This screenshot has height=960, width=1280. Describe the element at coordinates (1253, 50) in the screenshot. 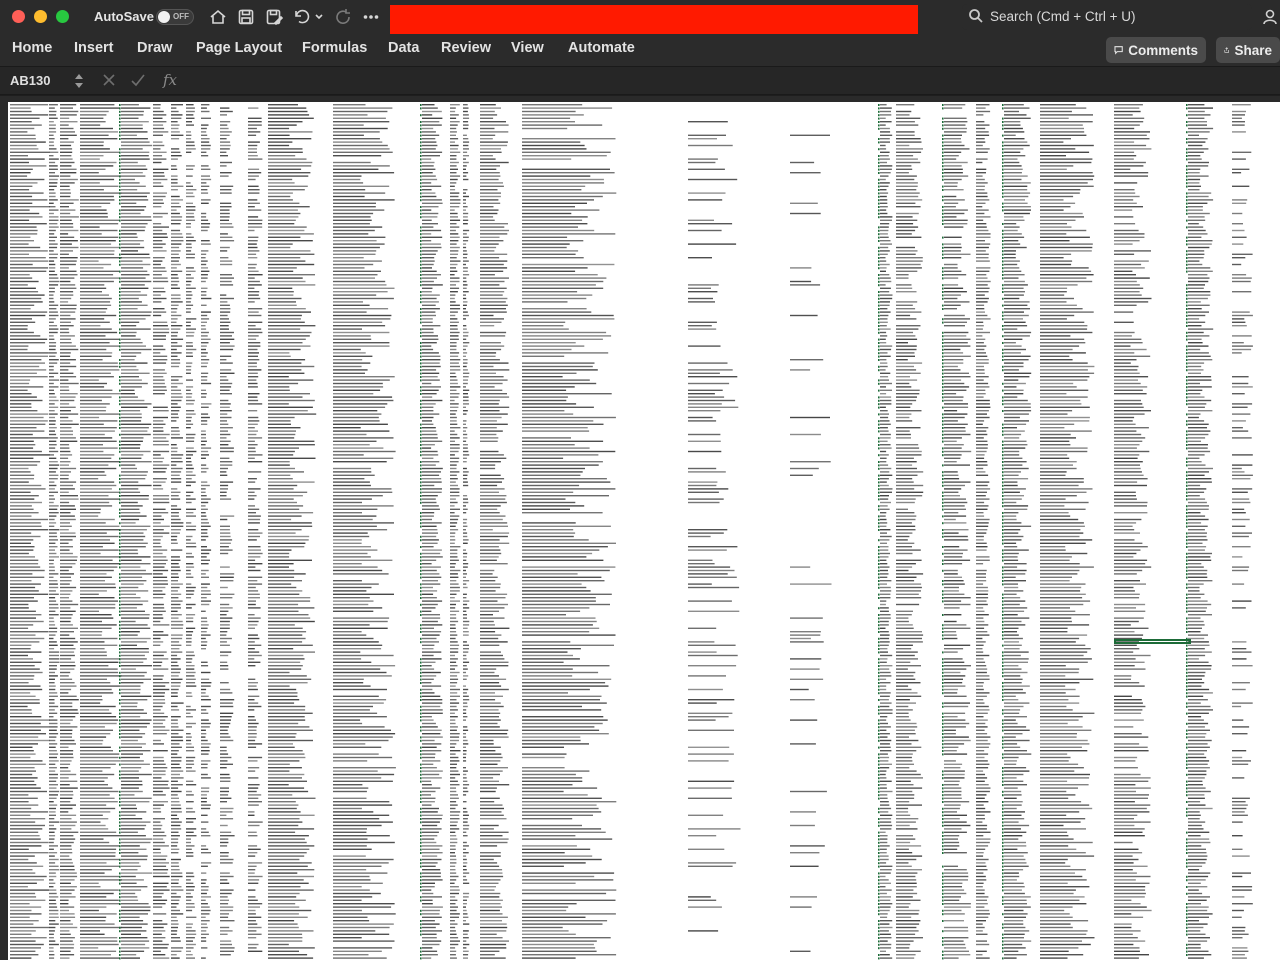

I see `share-button-label: Share` at that location.